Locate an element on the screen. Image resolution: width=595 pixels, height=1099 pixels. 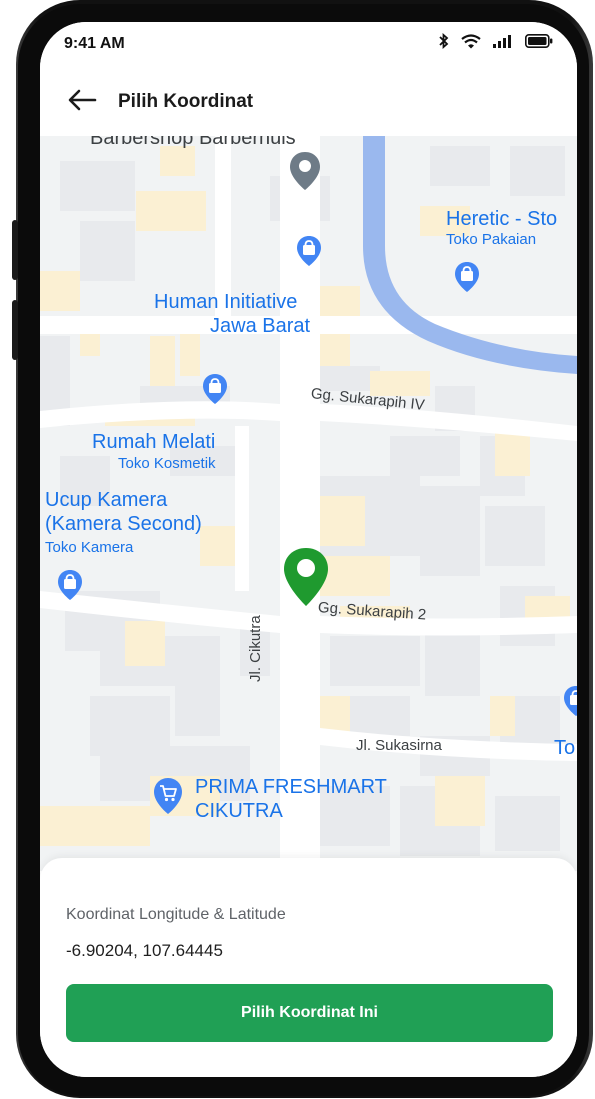
poi-label-ucup-kamera-line2: (Kamera Second) is located at coordinates (123, 524).